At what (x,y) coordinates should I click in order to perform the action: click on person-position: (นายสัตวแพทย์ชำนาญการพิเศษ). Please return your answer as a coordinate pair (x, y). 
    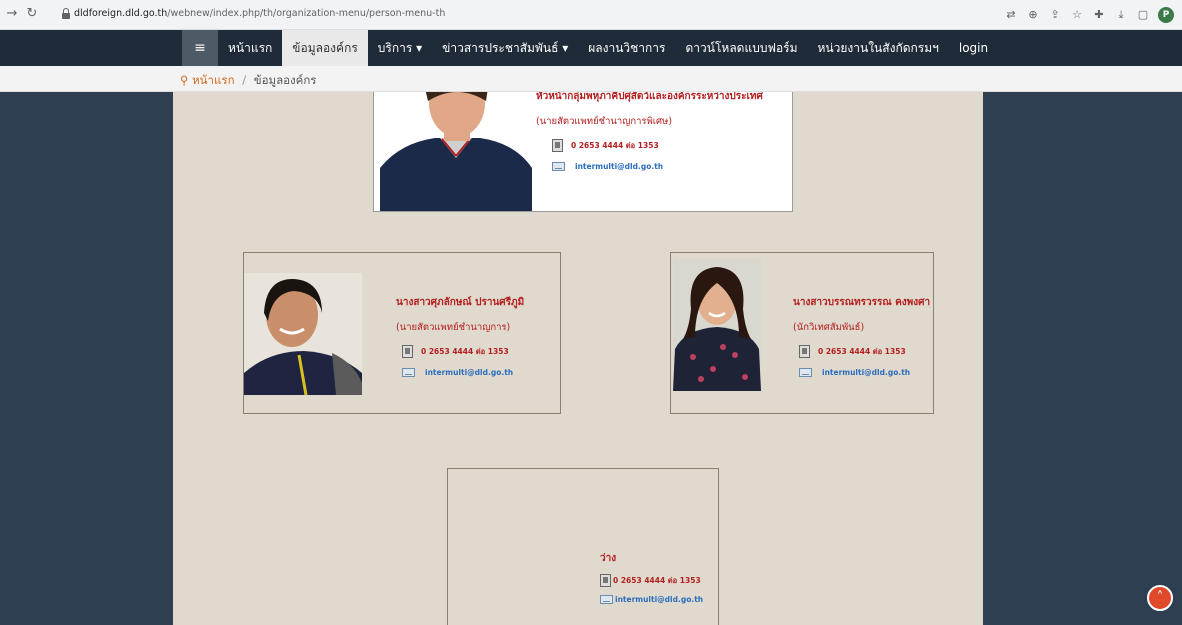
    Looking at the image, I should click on (604, 121).